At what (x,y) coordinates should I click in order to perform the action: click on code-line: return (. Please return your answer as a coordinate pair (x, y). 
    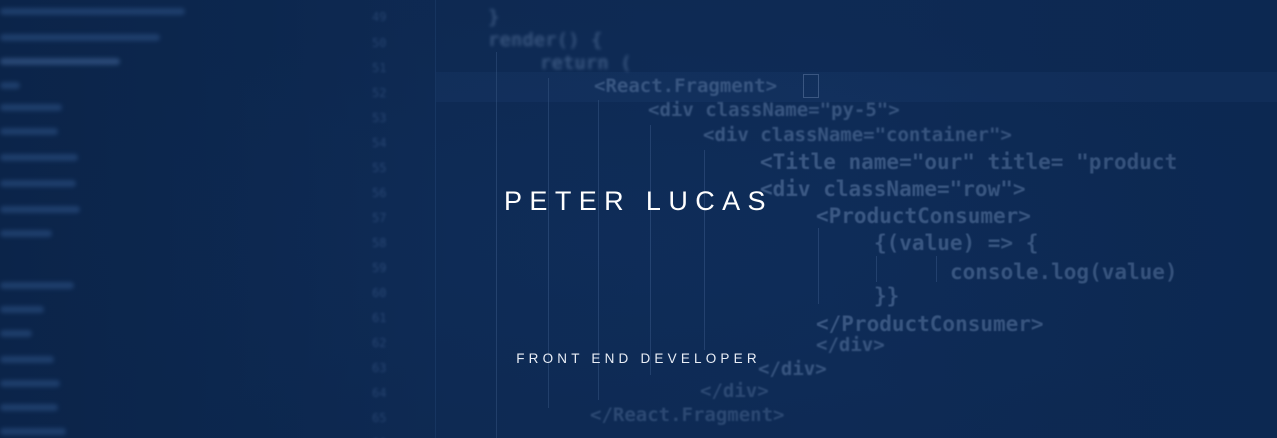
    Looking at the image, I should click on (586, 63).